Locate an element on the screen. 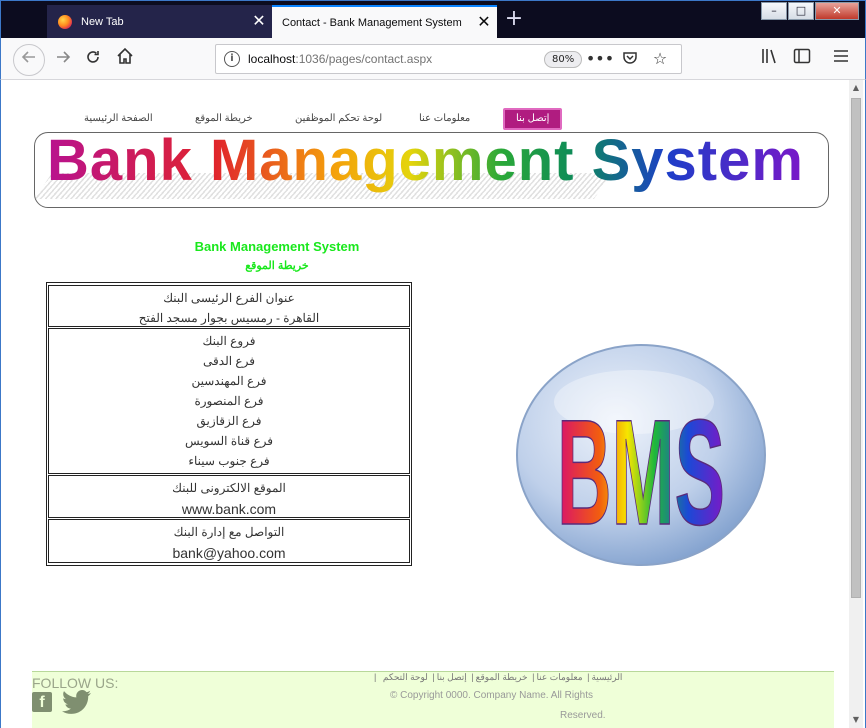 The height and width of the screenshot is (728, 866). nav-home-link: الصفحة الرئيسية is located at coordinates (118, 119).